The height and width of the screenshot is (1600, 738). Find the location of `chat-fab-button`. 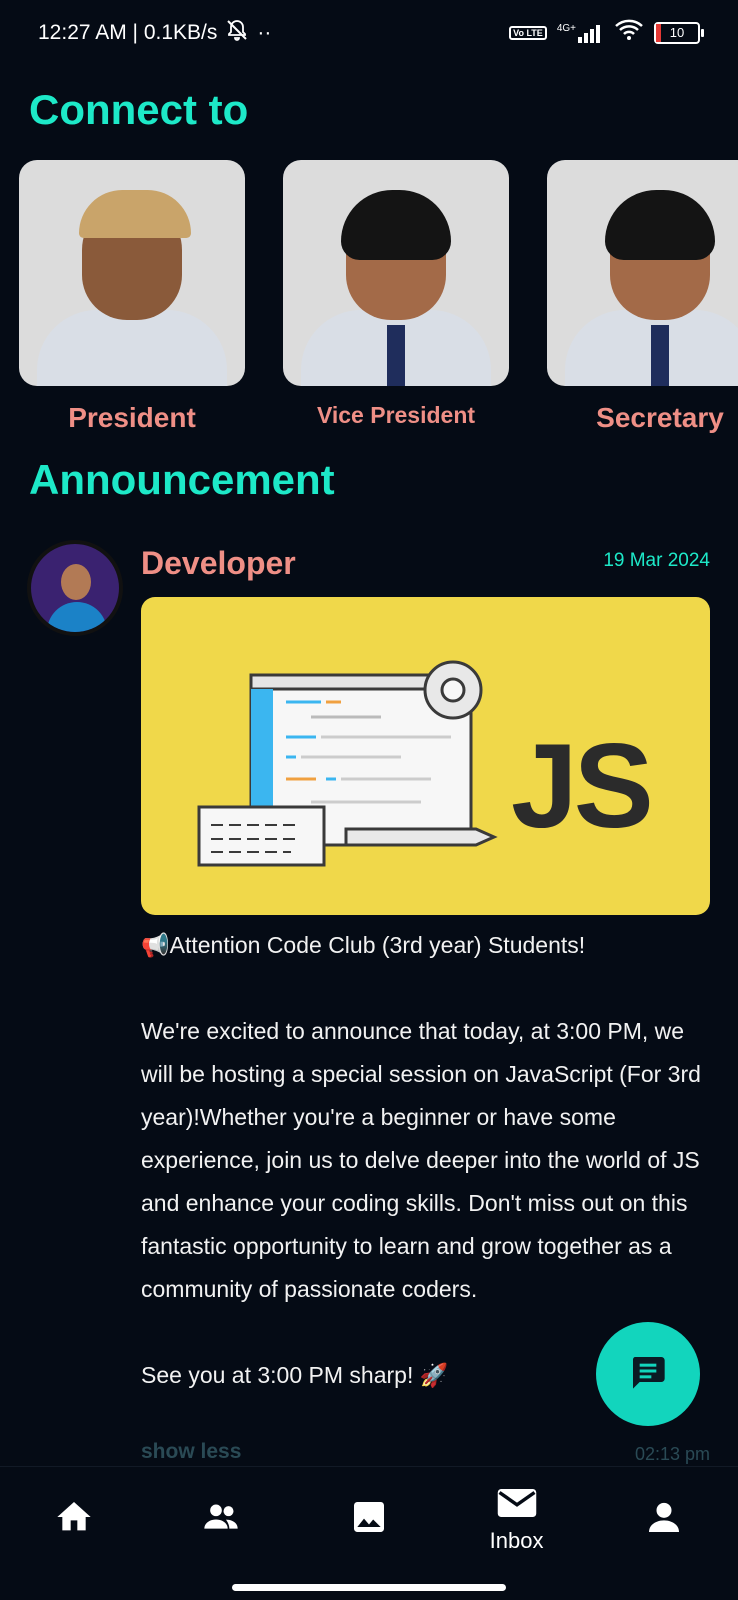

chat-fab-button is located at coordinates (648, 1374).